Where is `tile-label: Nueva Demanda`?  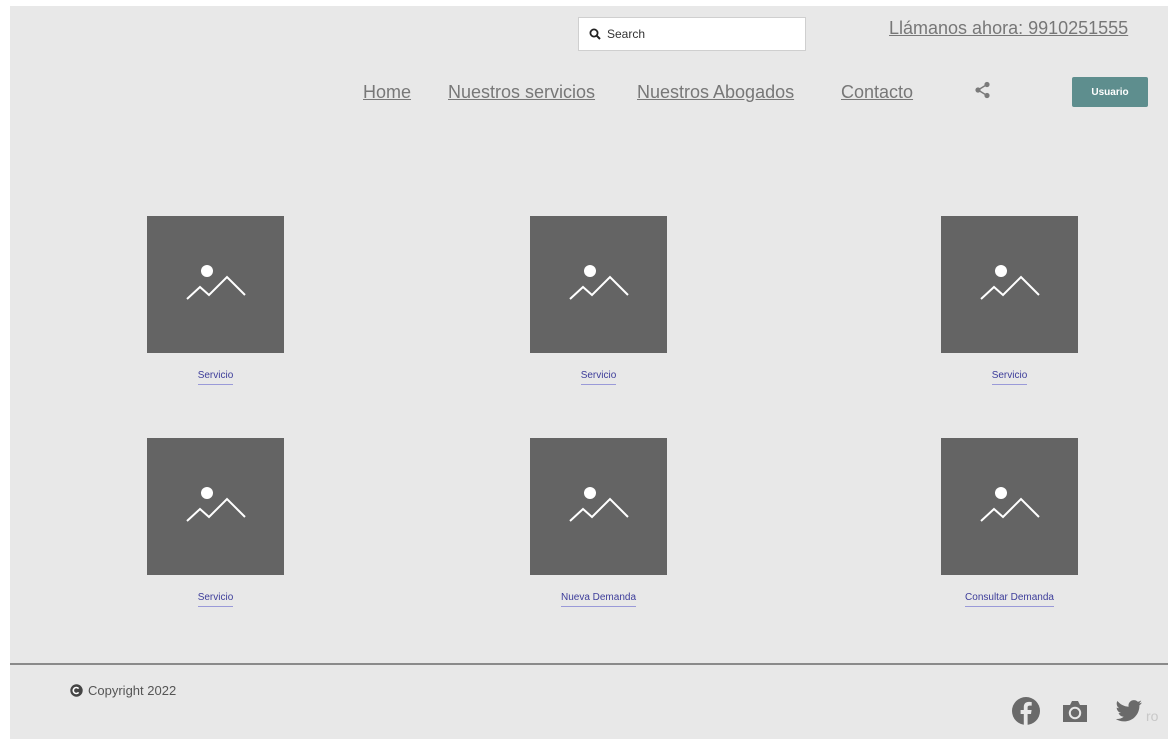 tile-label: Nueva Demanda is located at coordinates (598, 599).